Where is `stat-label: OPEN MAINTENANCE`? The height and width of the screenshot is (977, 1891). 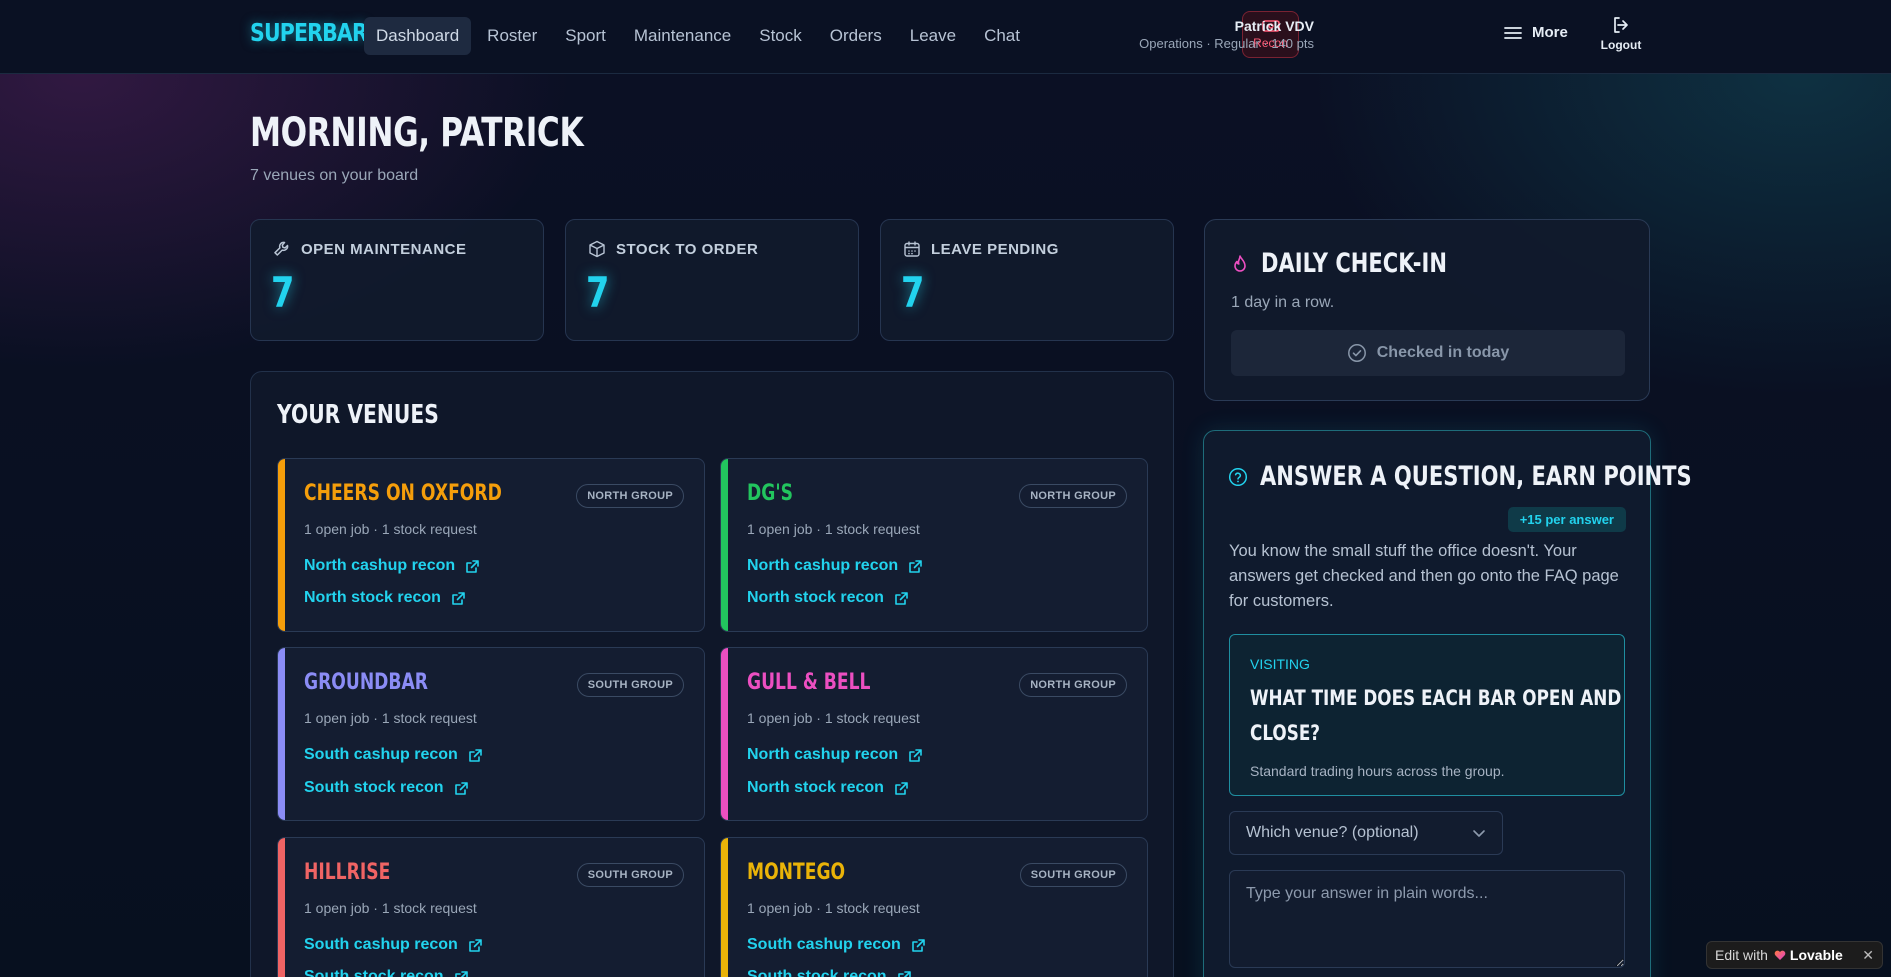 stat-label: OPEN MAINTENANCE is located at coordinates (384, 249).